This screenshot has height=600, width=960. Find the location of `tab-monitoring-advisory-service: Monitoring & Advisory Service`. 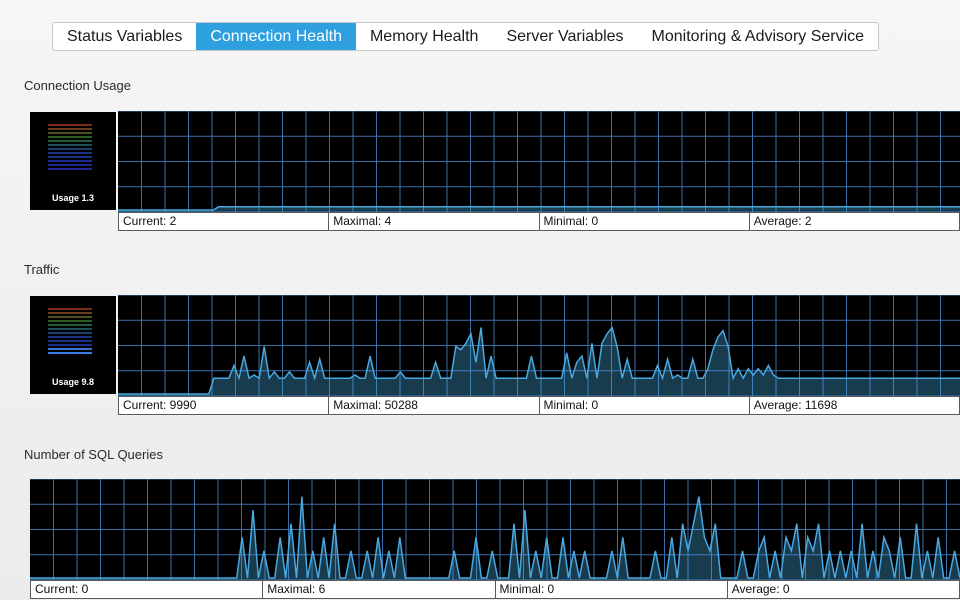

tab-monitoring-advisory-service: Monitoring & Advisory Service is located at coordinates (758, 36).